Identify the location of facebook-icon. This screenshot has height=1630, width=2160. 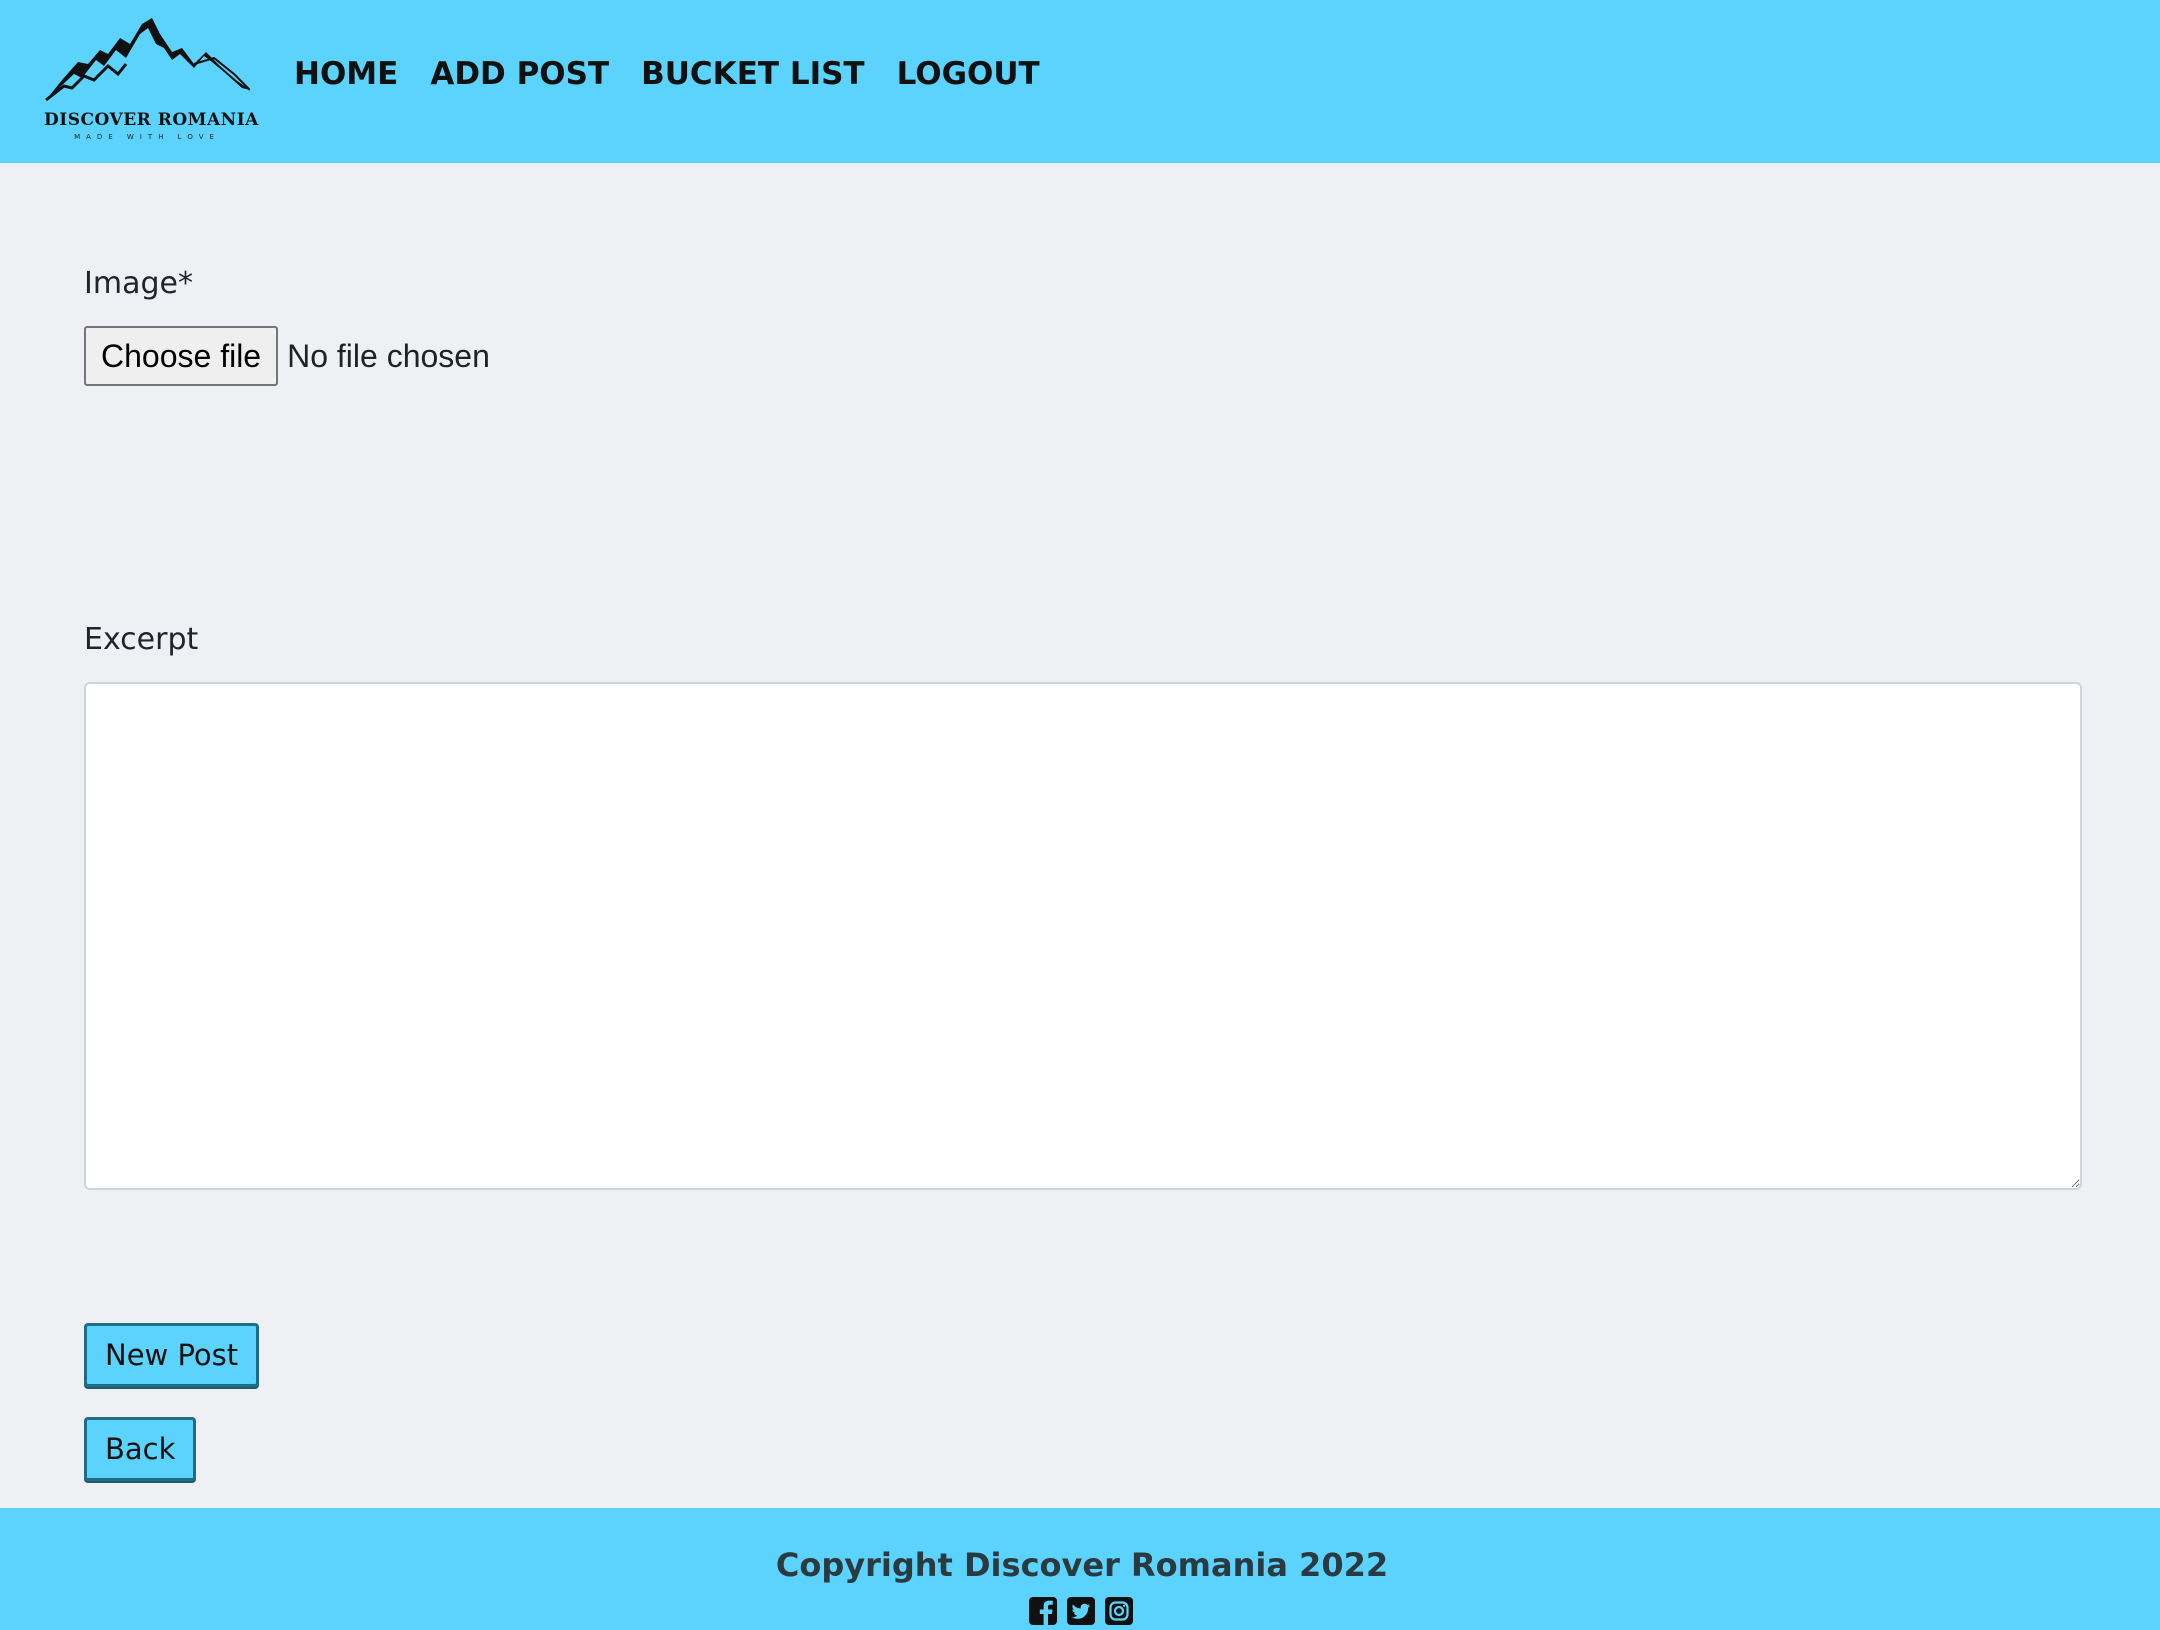
(1043, 1611).